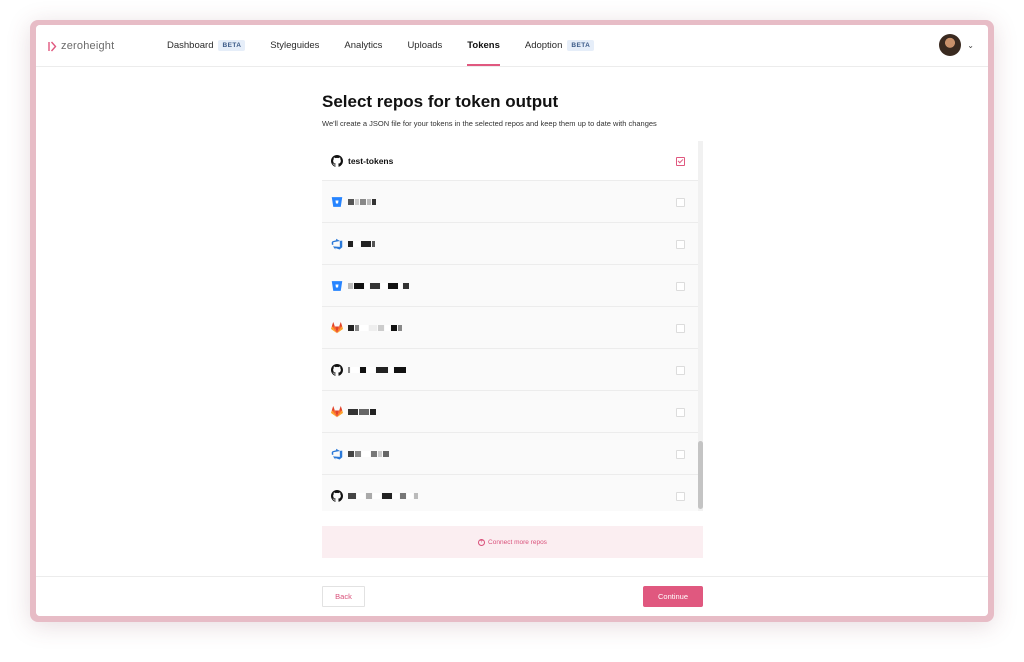 This screenshot has width=1024, height=662. I want to click on nav-uploads: Uploads, so click(424, 45).